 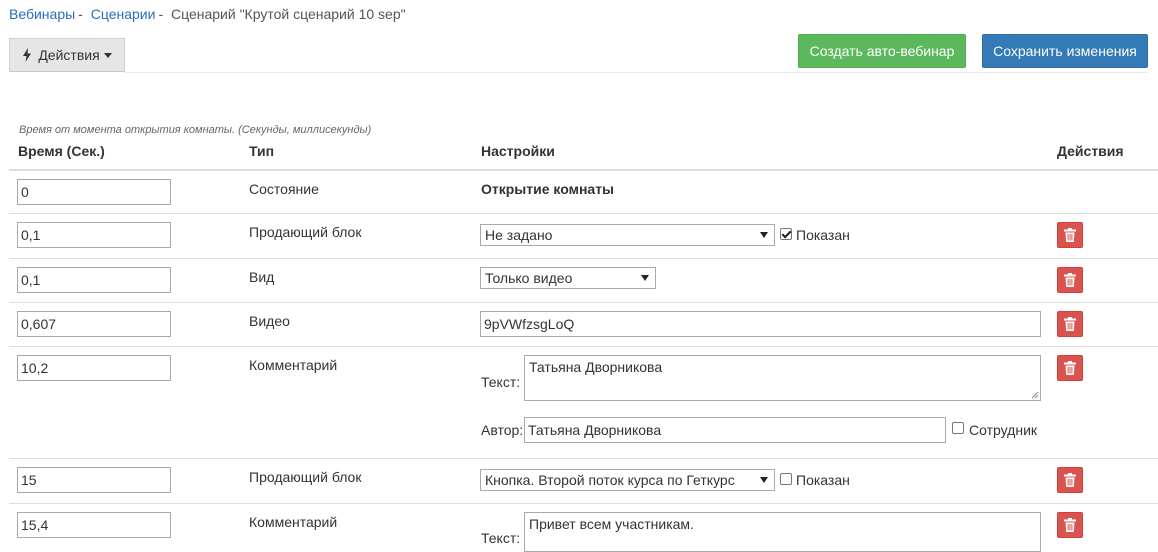 I want to click on row-type: Видео, so click(x=269, y=321).